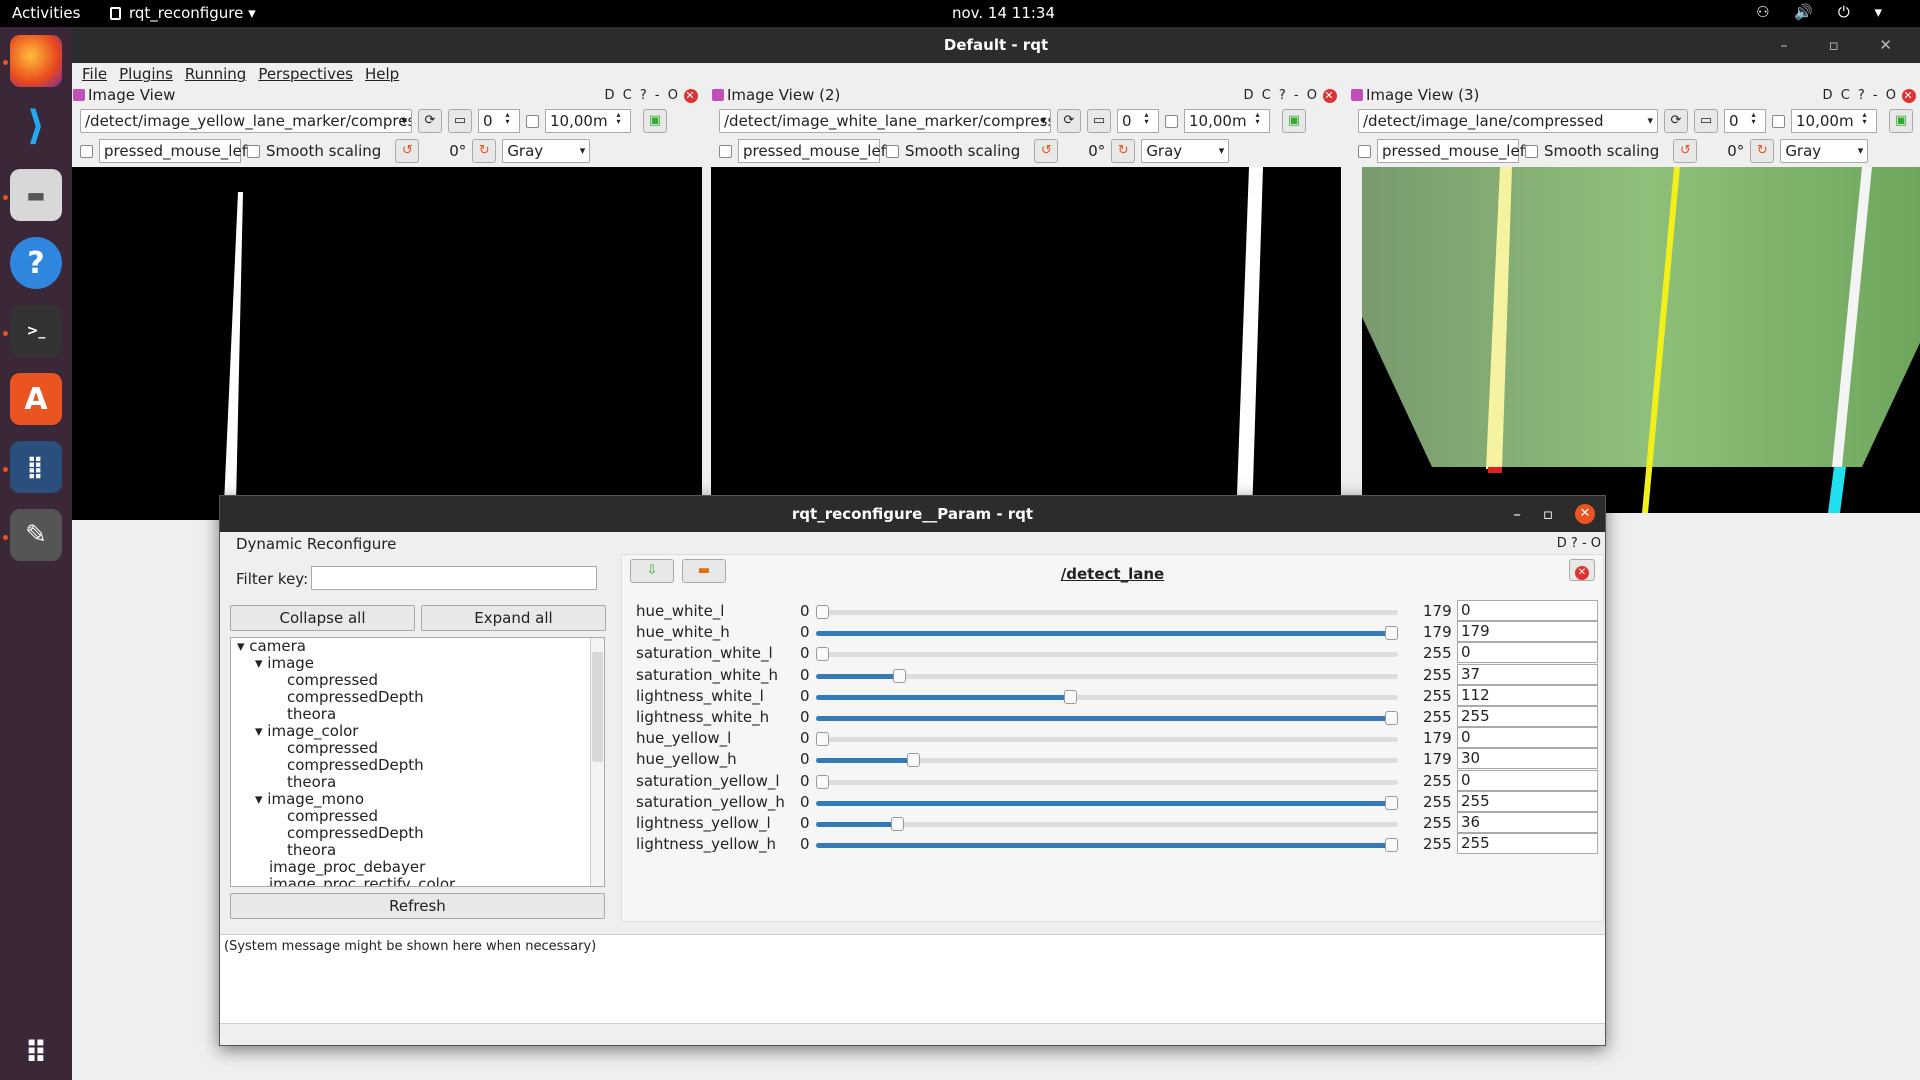 The width and height of the screenshot is (1920, 1080). What do you see at coordinates (246, 121) in the screenshot?
I see `topic-select: /detect/image_yellow_lane_marker/compres` at bounding box center [246, 121].